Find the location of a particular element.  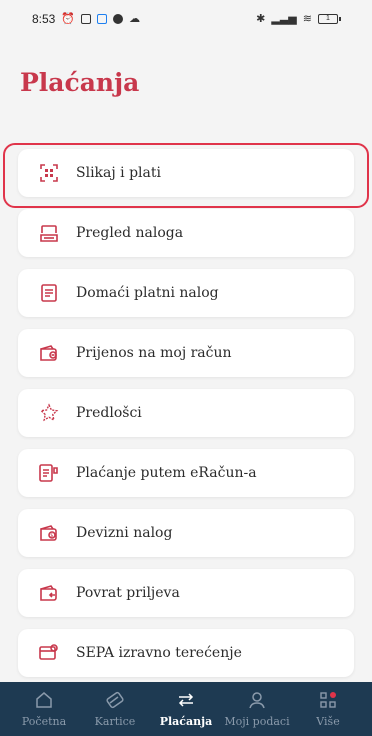

tab-vise: Više is located at coordinates (328, 709).